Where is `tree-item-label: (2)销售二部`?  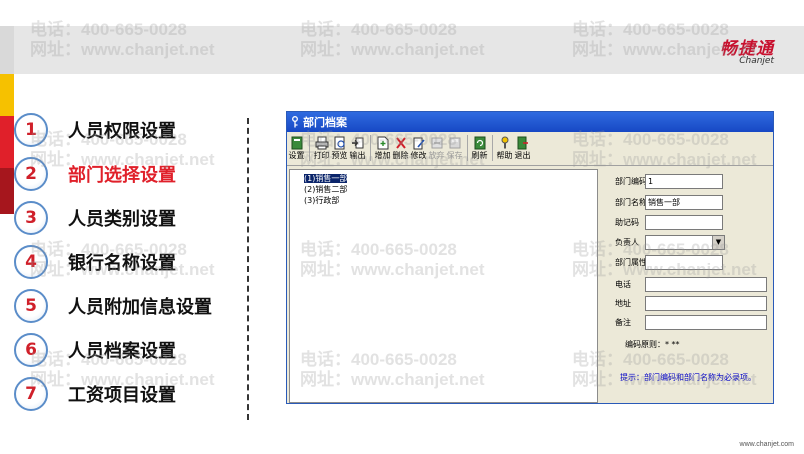
tree-item-label: (2)销售二部 is located at coordinates (326, 189).